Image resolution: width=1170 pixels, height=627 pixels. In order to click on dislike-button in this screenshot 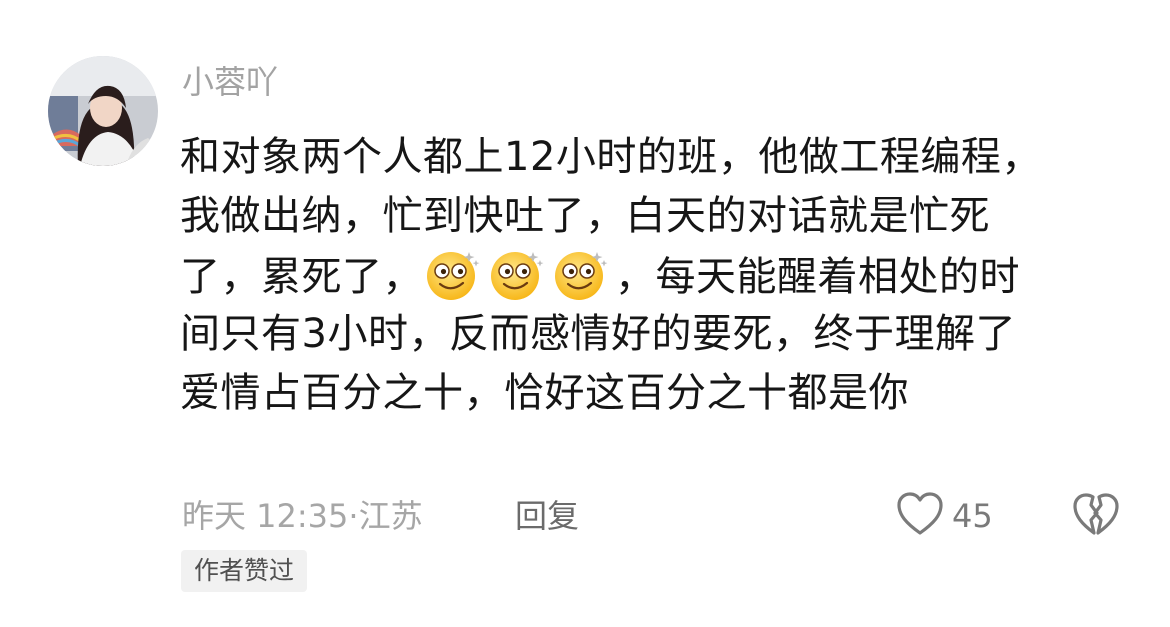, I will do `click(1096, 516)`.